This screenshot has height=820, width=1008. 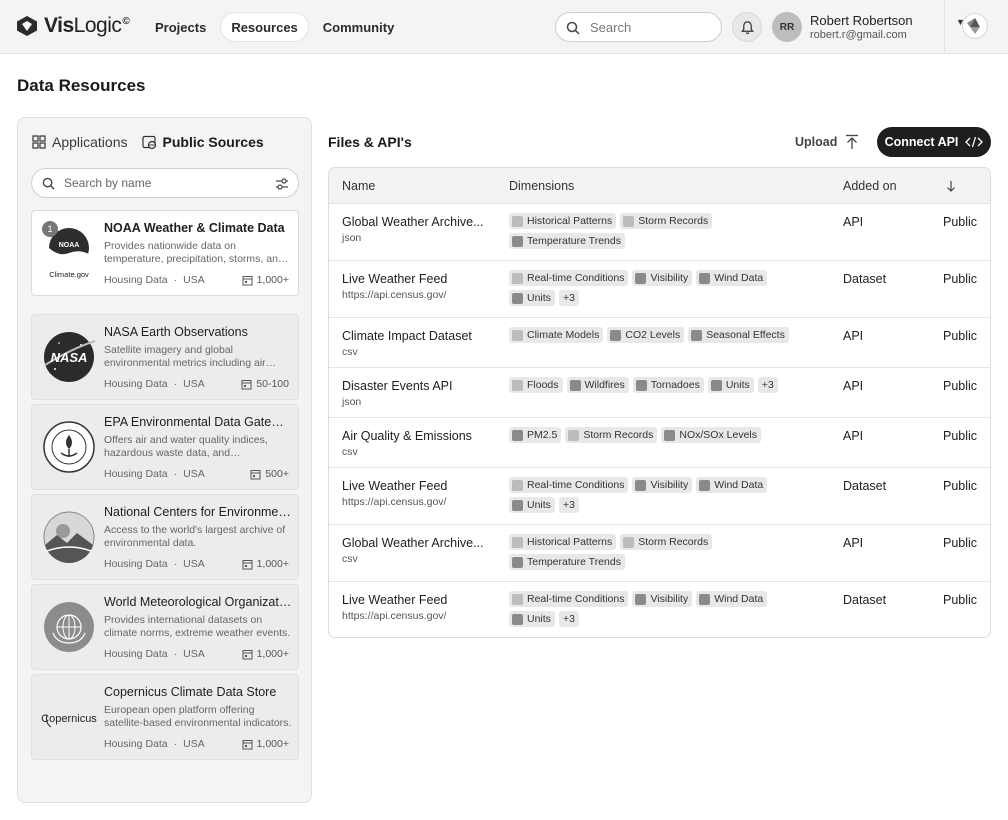 I want to click on workspace-switcher, so click(x=975, y=26).